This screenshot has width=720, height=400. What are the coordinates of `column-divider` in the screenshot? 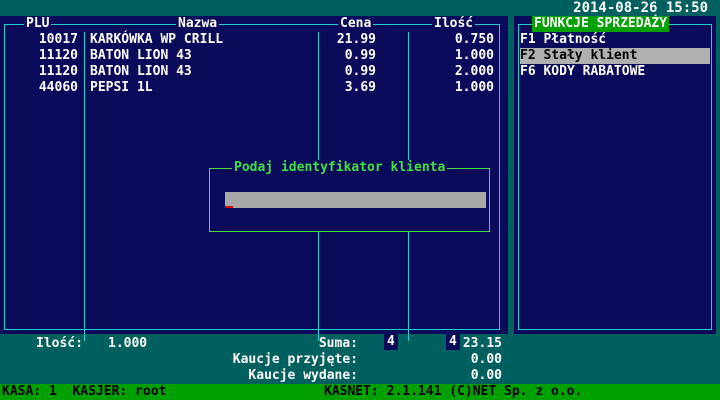 It's located at (84, 186).